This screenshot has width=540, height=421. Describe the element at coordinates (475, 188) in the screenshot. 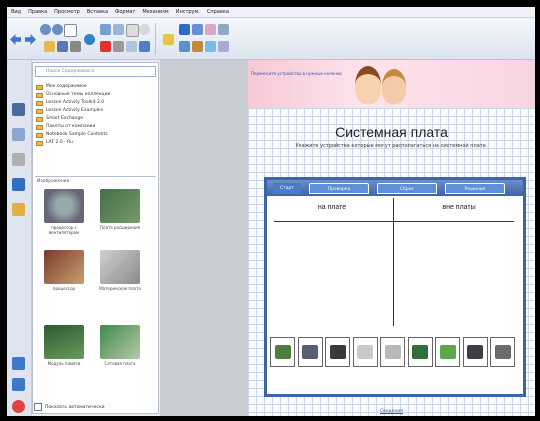

I see `solution-button: Решение` at that location.